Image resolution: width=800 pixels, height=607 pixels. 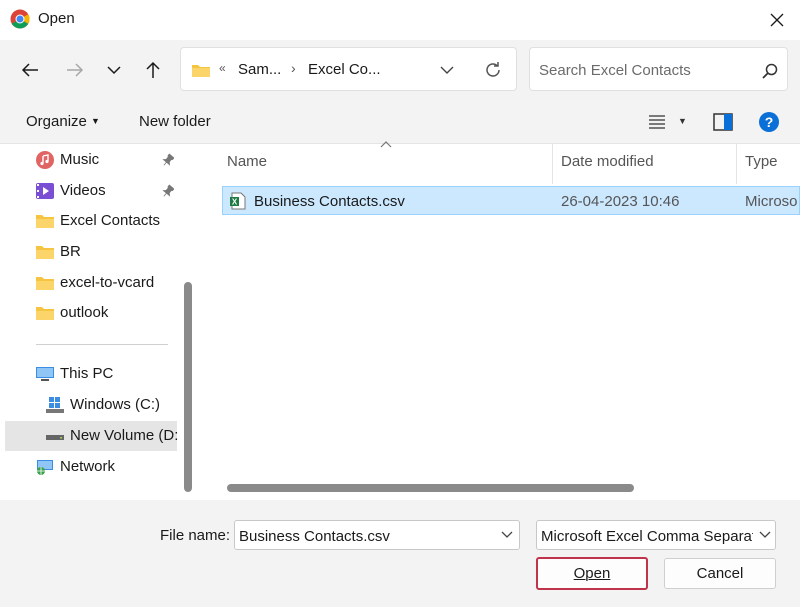 I want to click on help-icon: ?, so click(x=769, y=122).